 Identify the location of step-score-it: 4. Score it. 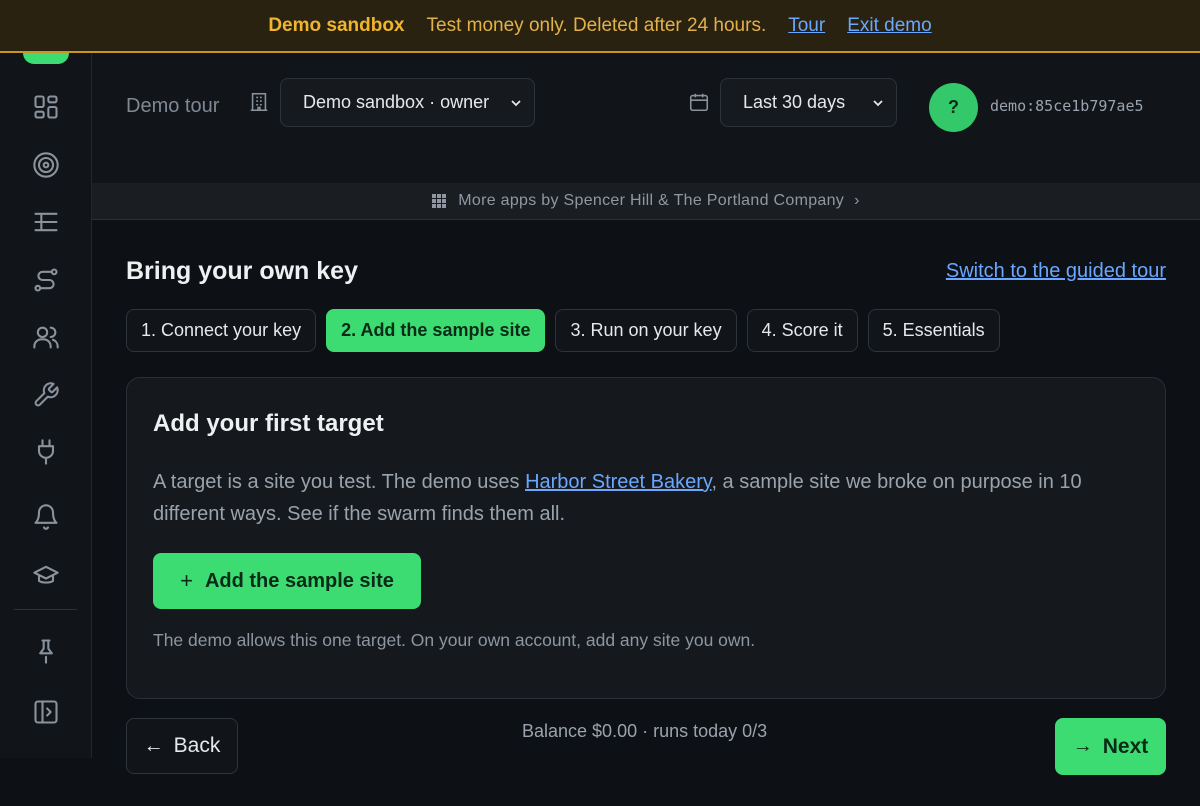
(802, 330).